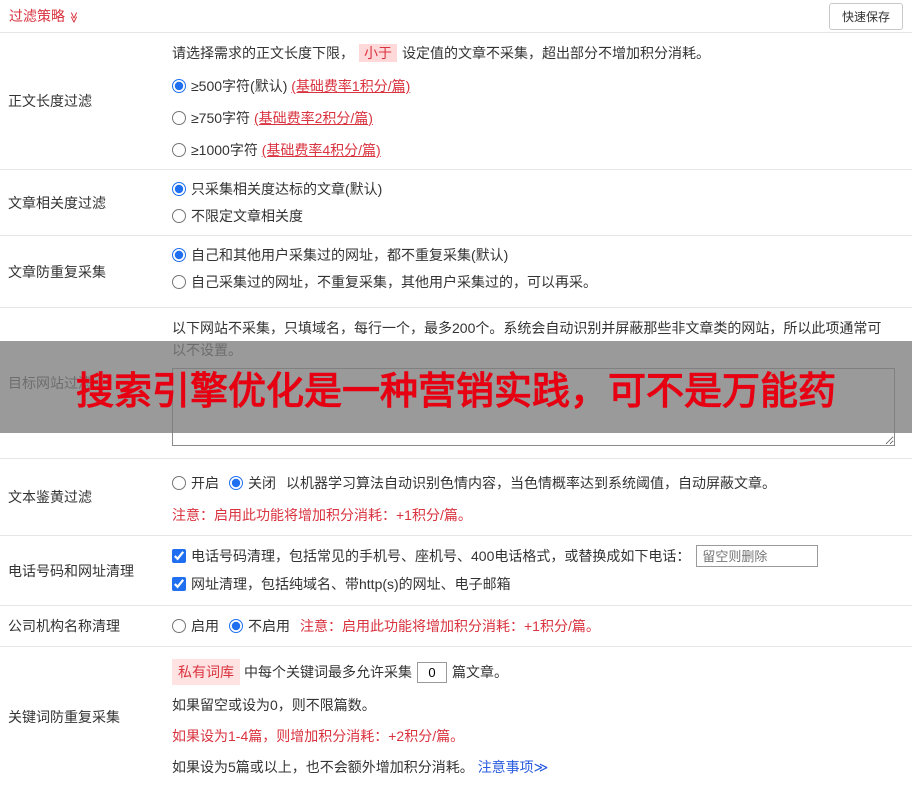  Describe the element at coordinates (71, 570) in the screenshot. I see `phone-cleanup-label: 电话号码和网址清理` at that location.